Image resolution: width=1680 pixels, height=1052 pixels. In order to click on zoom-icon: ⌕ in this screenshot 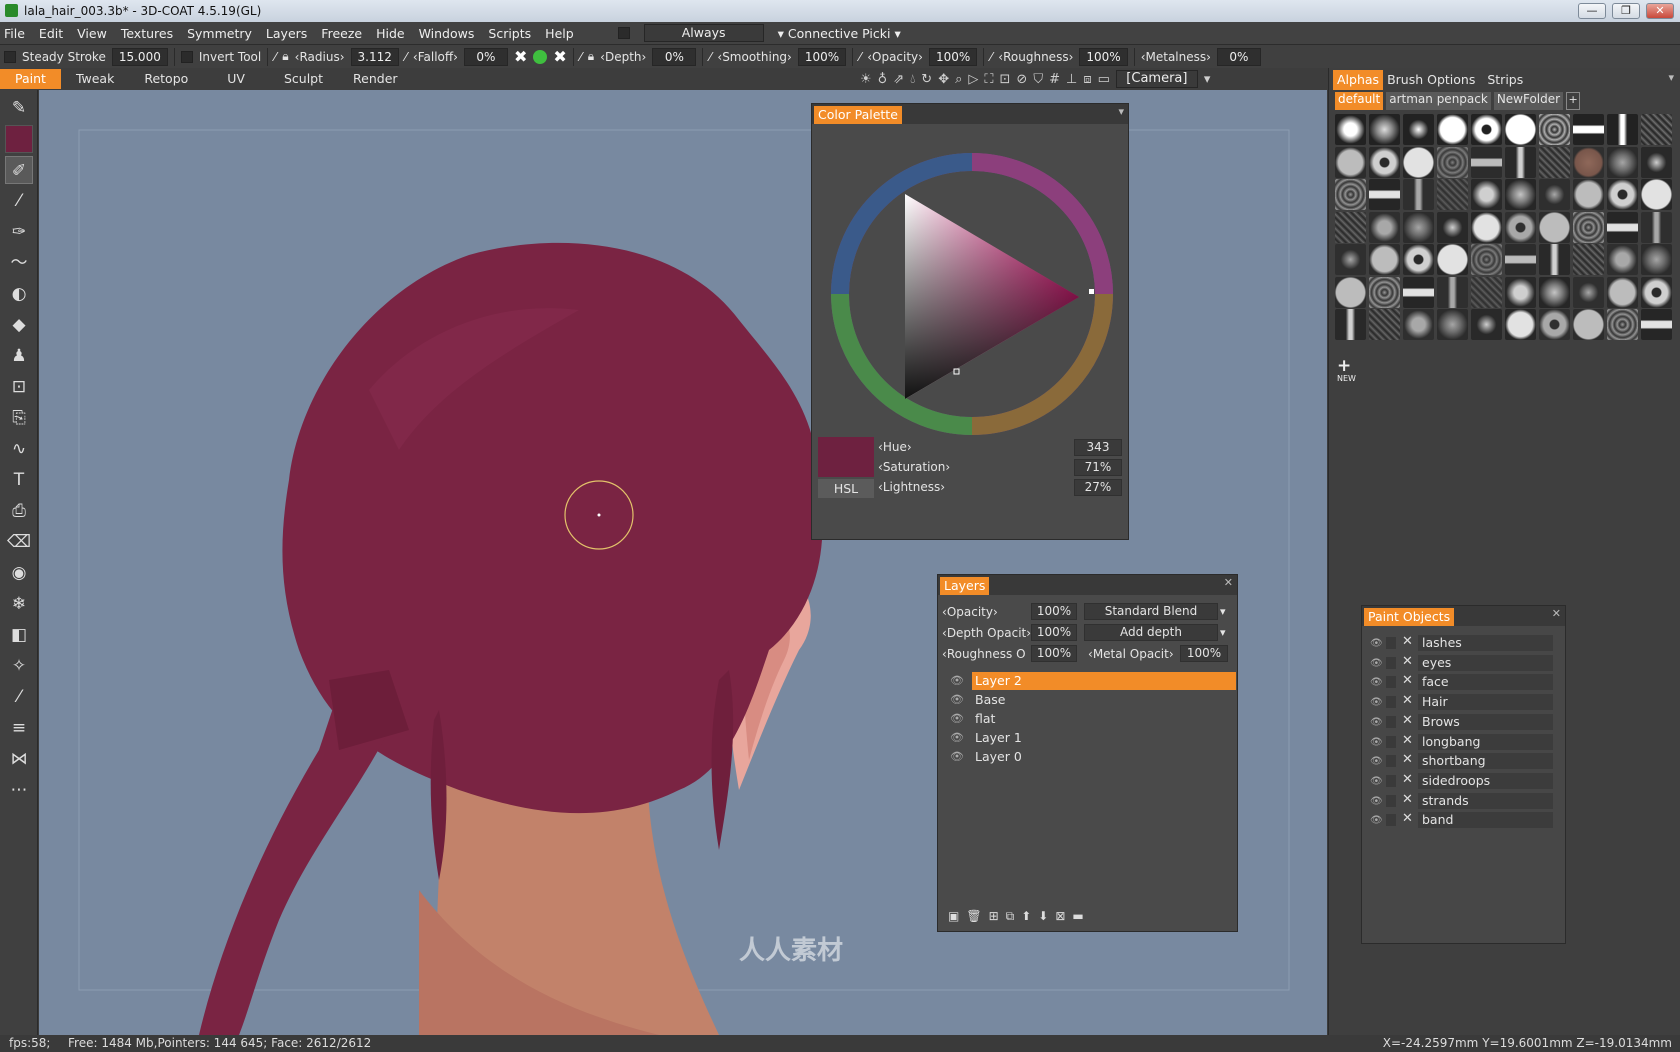, I will do `click(958, 79)`.